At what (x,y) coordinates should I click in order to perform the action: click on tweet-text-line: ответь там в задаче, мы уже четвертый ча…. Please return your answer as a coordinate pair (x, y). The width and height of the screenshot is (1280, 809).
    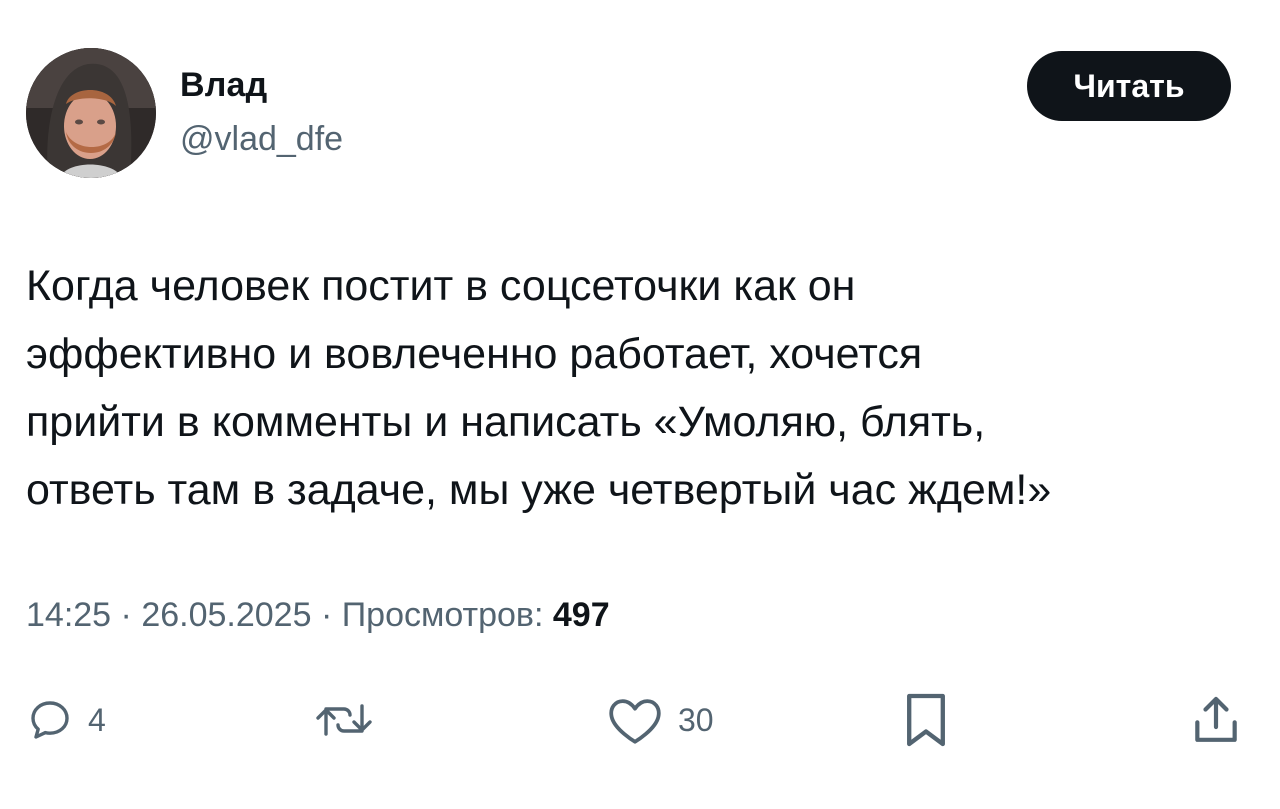
    Looking at the image, I should click on (539, 490).